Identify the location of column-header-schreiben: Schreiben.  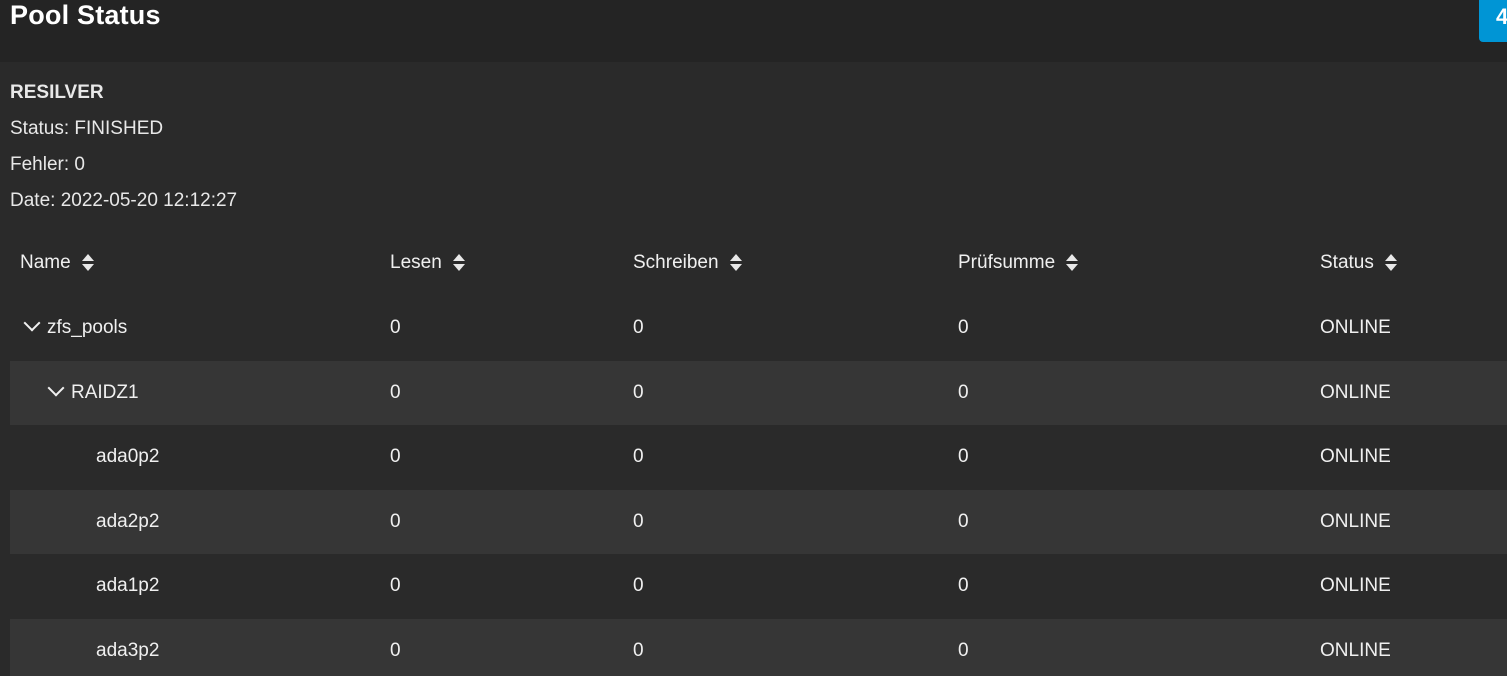
(688, 263).